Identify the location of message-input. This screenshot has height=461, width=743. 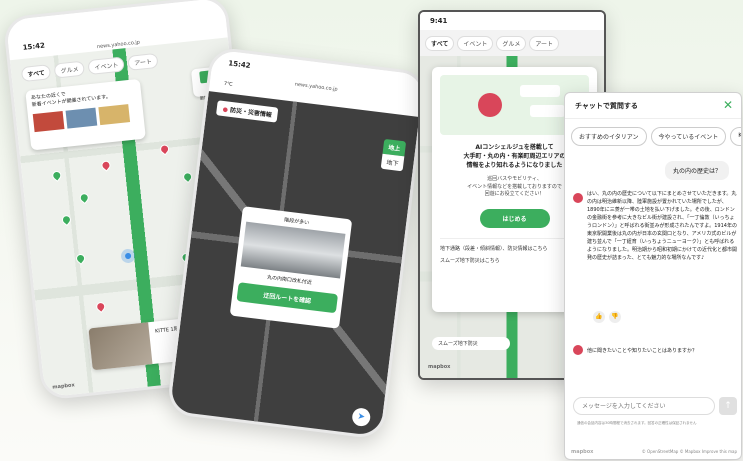
(644, 406).